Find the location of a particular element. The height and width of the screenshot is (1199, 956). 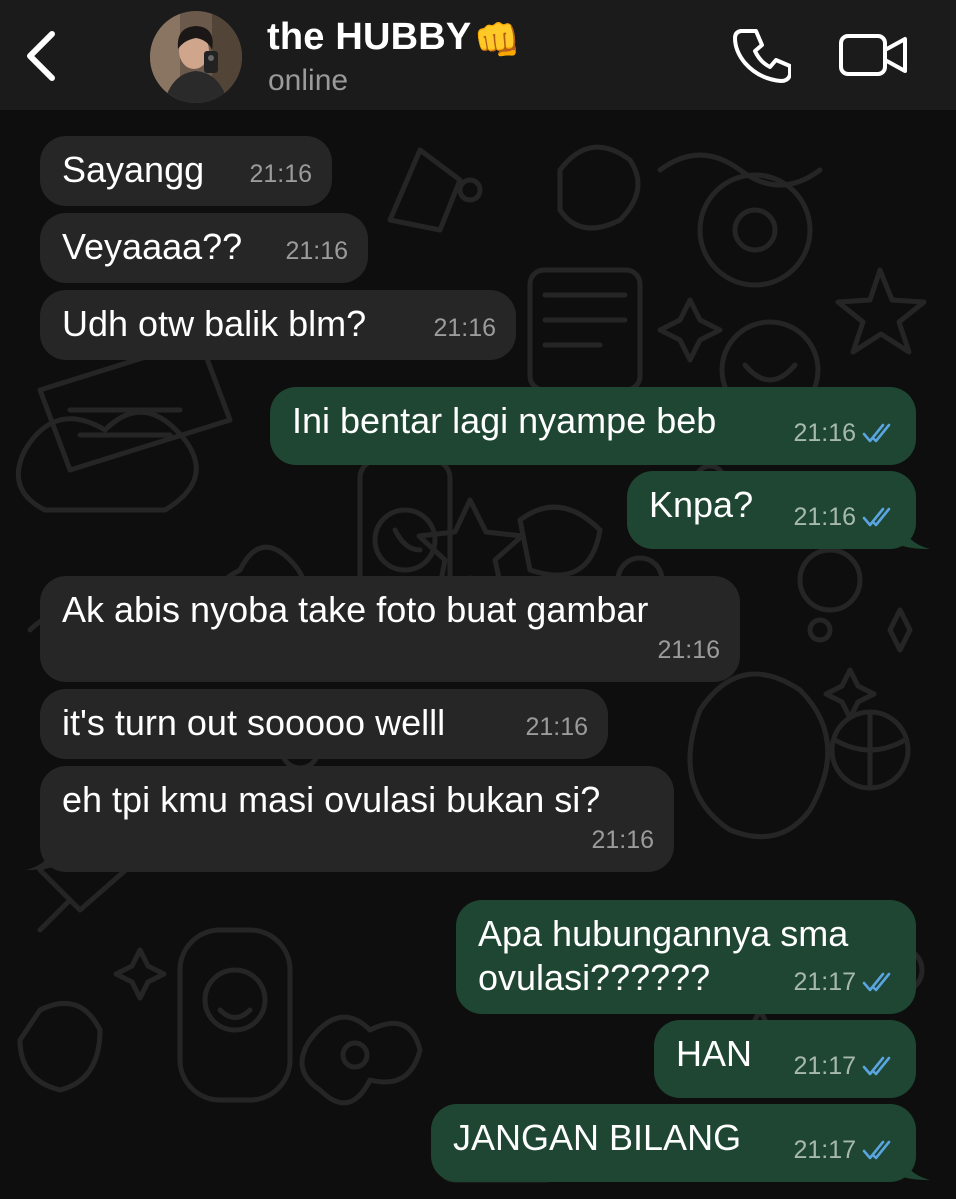

message-bubble-incoming: Sayangg 21:16 is located at coordinates (186, 171).